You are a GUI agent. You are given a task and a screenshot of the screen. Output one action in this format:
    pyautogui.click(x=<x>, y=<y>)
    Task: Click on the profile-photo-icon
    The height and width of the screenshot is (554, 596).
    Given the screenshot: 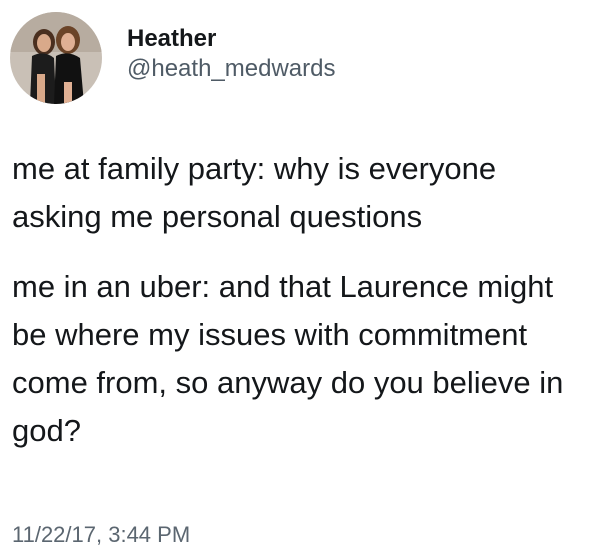 What is the action you would take?
    pyautogui.click(x=56, y=58)
    